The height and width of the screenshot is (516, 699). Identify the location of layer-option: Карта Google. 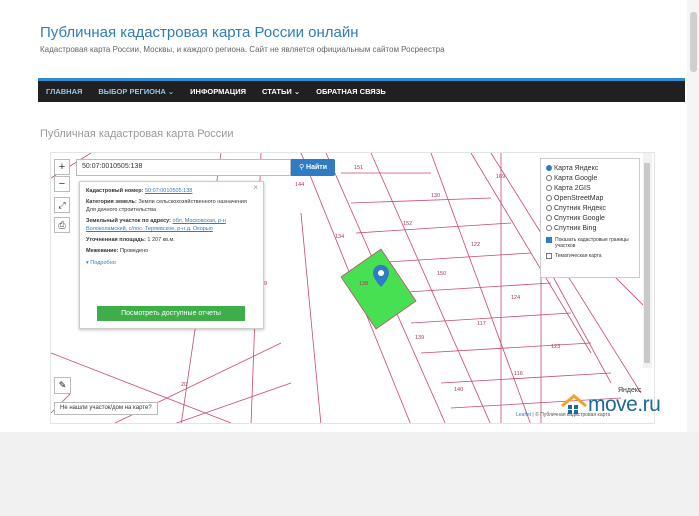
(590, 178).